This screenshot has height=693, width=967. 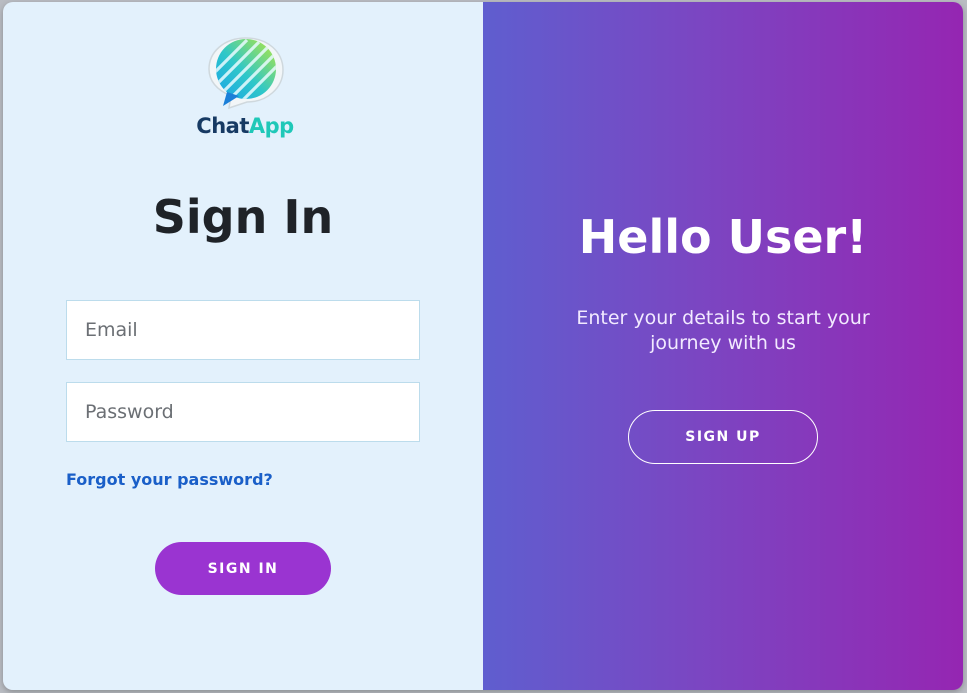 I want to click on sign-up-button: SIGN UP, so click(x=723, y=437).